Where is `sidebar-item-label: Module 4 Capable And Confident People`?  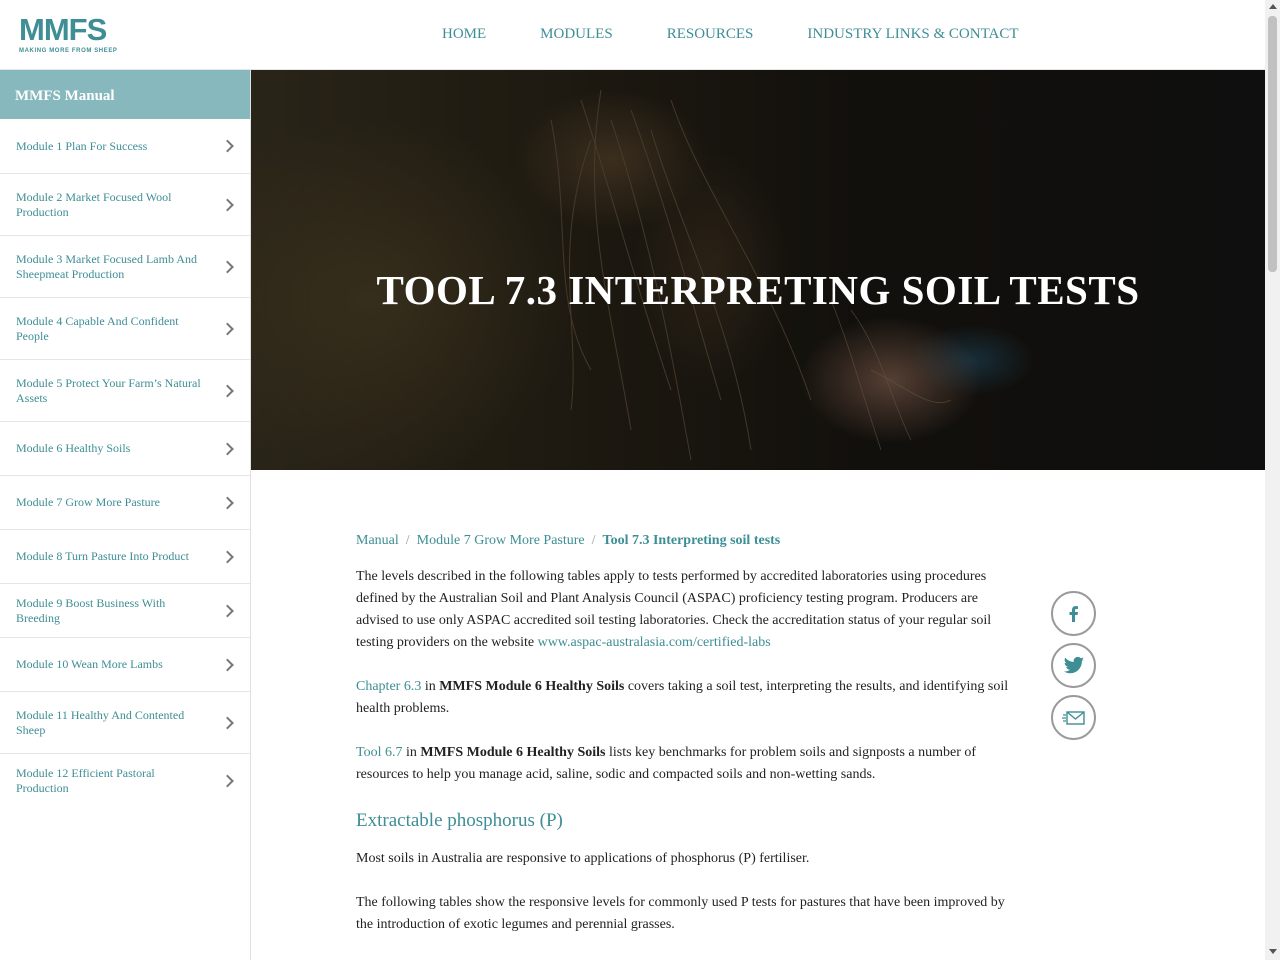
sidebar-item-label: Module 4 Capable And Confident People is located at coordinates (97, 328).